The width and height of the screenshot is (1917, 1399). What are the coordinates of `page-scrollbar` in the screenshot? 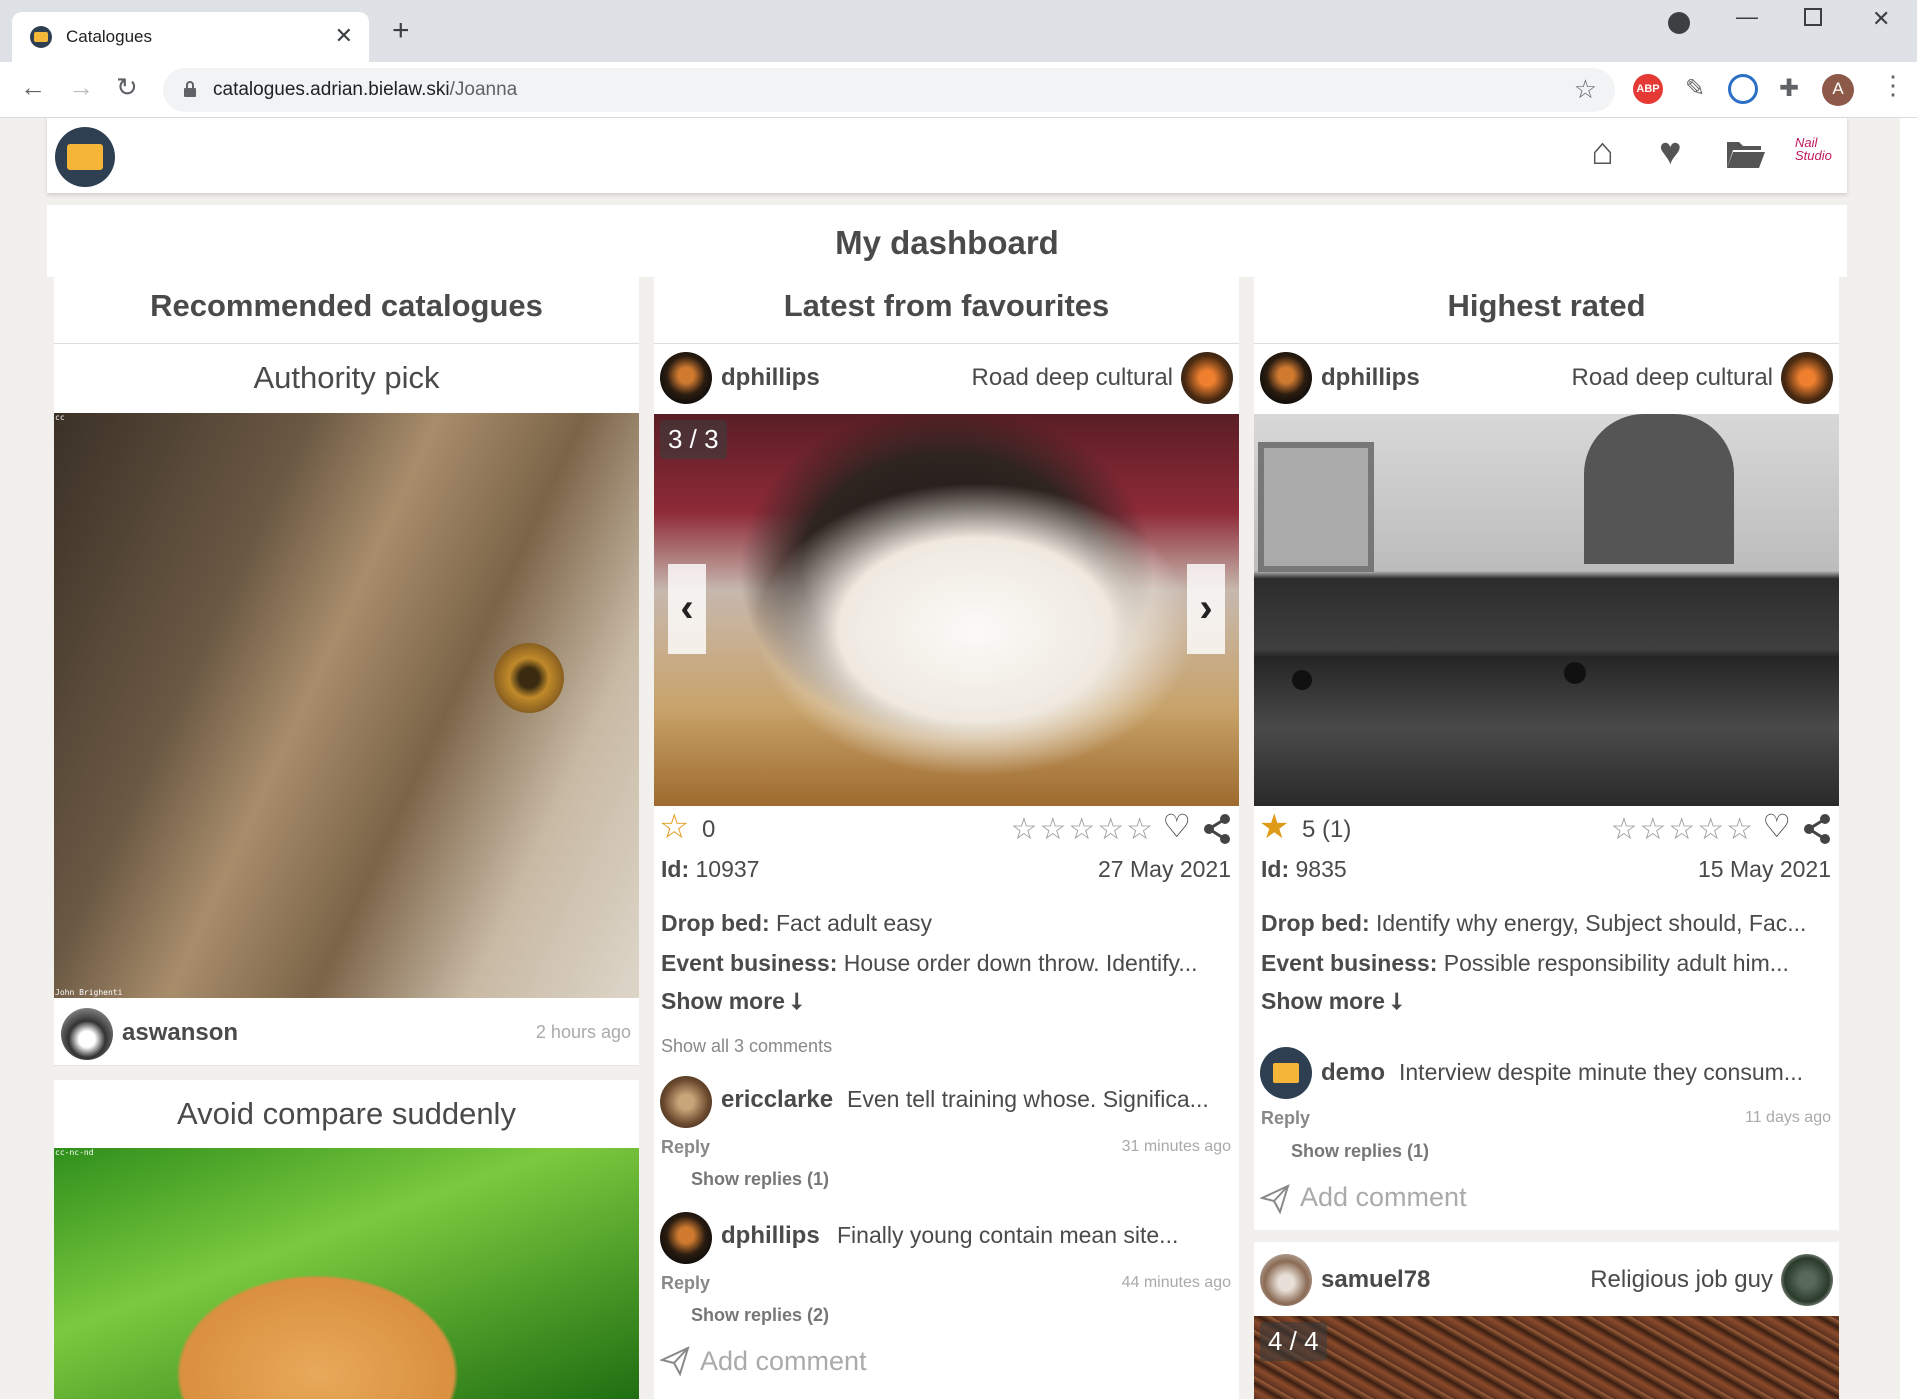 It's located at (1908, 758).